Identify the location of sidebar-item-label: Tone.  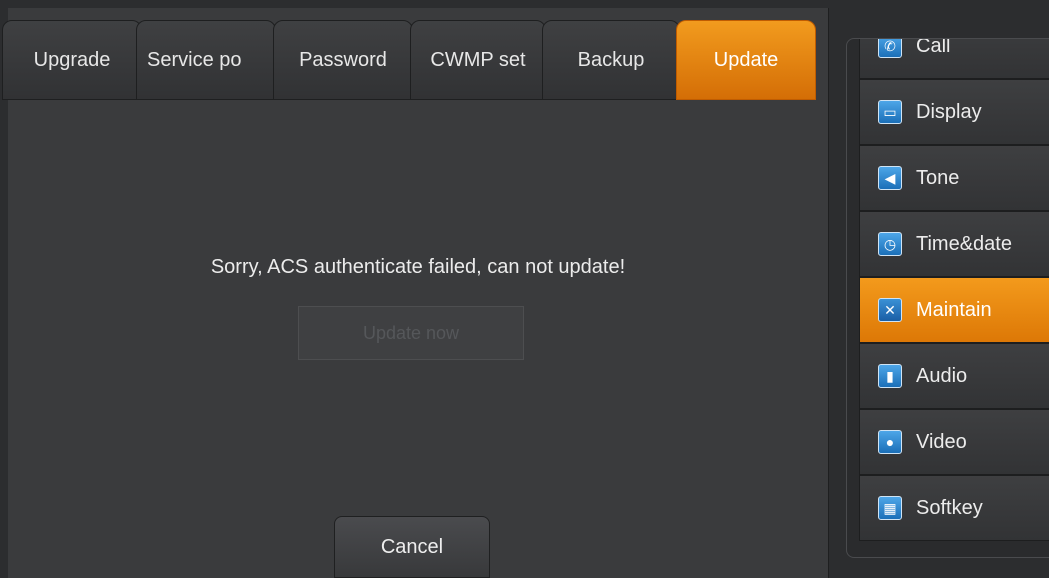
(938, 177).